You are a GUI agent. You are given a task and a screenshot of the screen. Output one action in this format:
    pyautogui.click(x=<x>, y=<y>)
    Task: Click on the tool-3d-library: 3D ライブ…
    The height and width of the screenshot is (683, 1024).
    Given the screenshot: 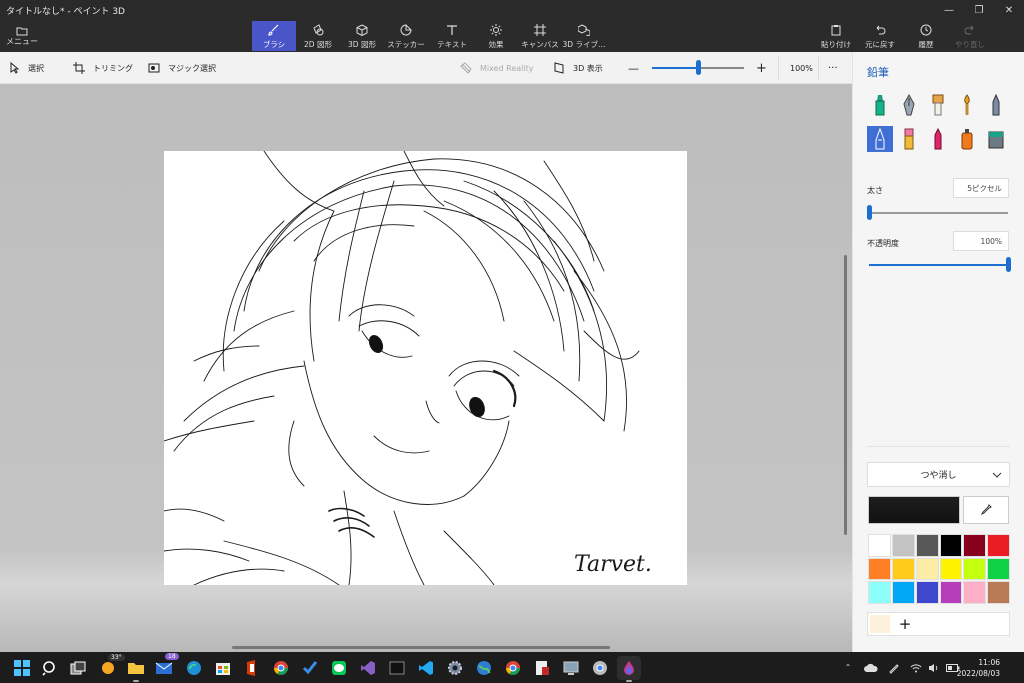 What is the action you would take?
    pyautogui.click(x=584, y=36)
    